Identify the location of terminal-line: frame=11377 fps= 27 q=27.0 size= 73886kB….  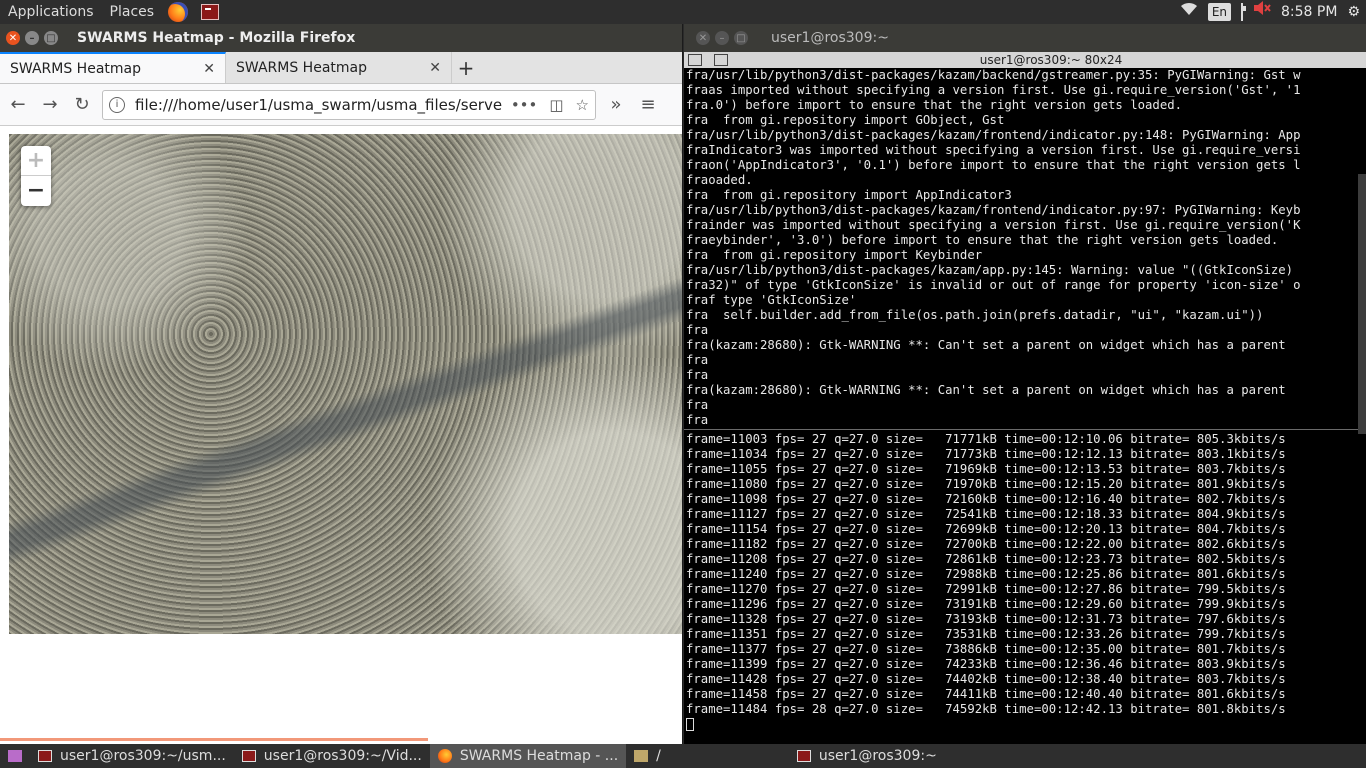
(986, 649).